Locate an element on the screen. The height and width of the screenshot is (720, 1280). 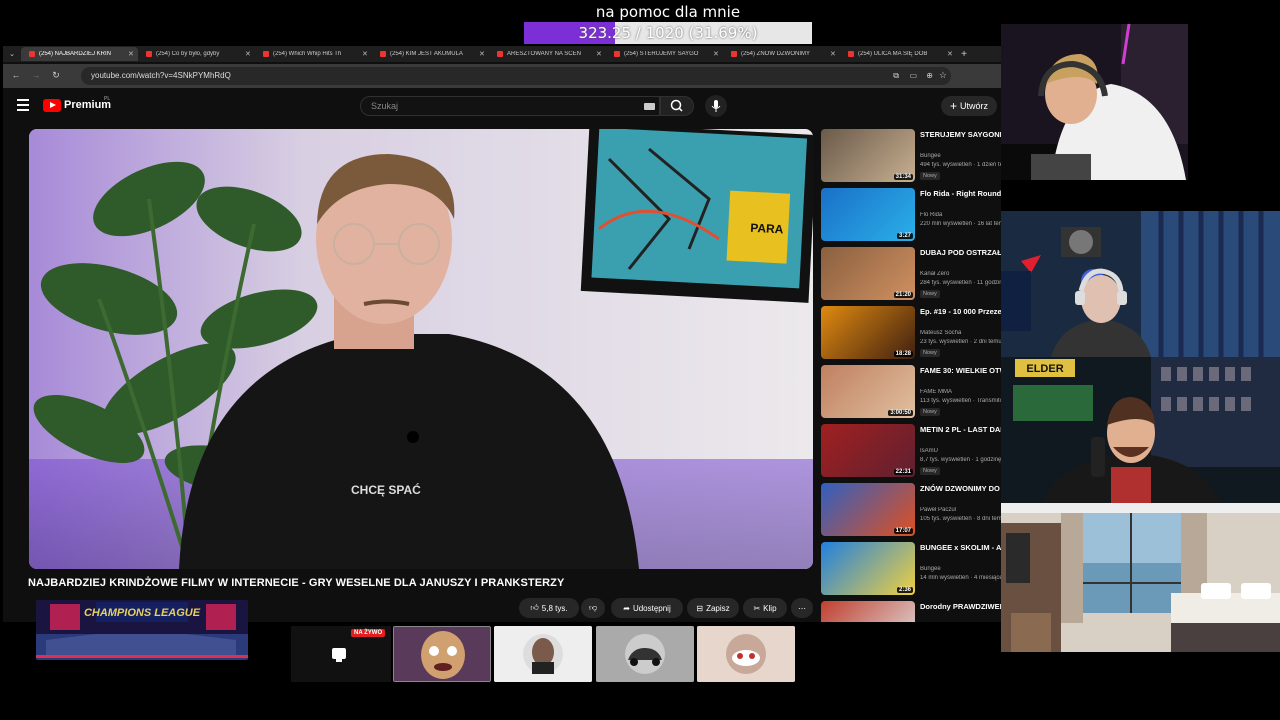
recommendation-duration: 17:07 is located at coordinates (903, 531).